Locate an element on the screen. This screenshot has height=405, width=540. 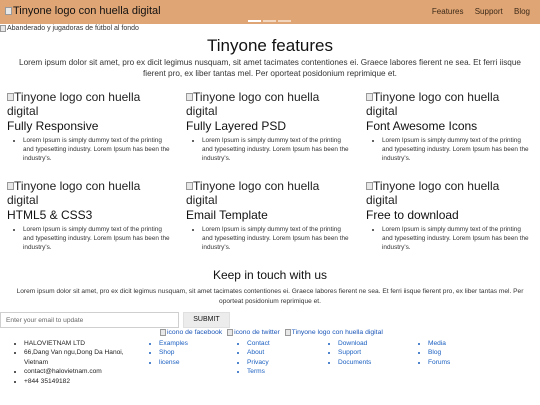
company-phone: +844 35149182 is located at coordinates (86, 381).